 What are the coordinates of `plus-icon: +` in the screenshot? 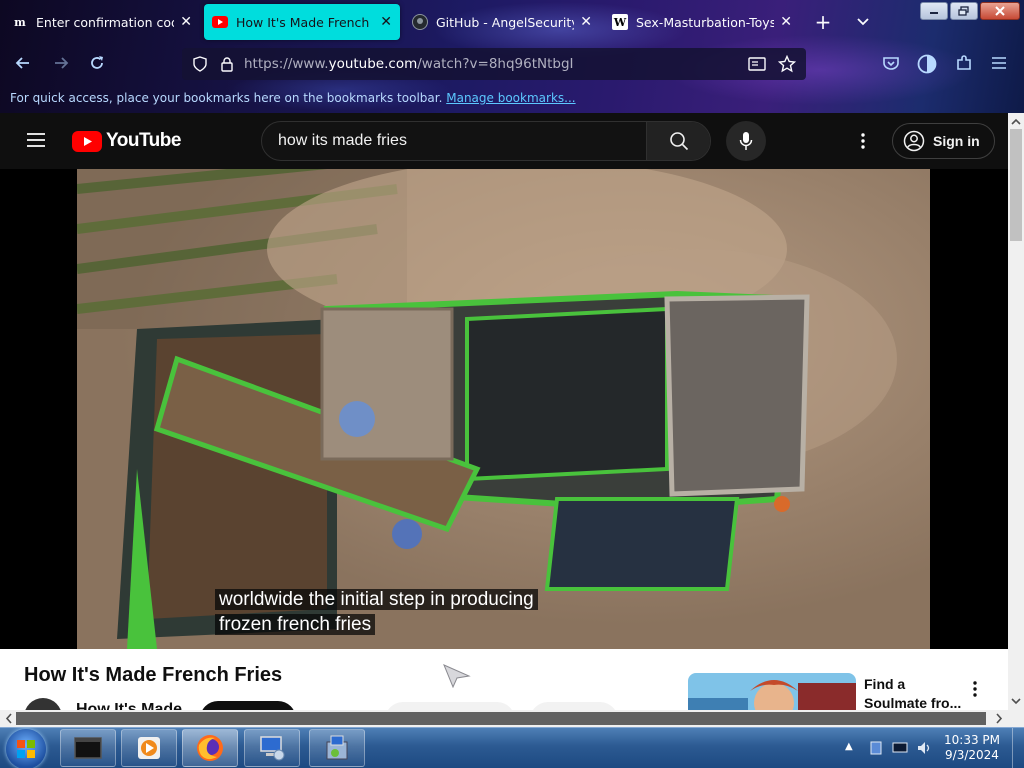 It's located at (823, 22).